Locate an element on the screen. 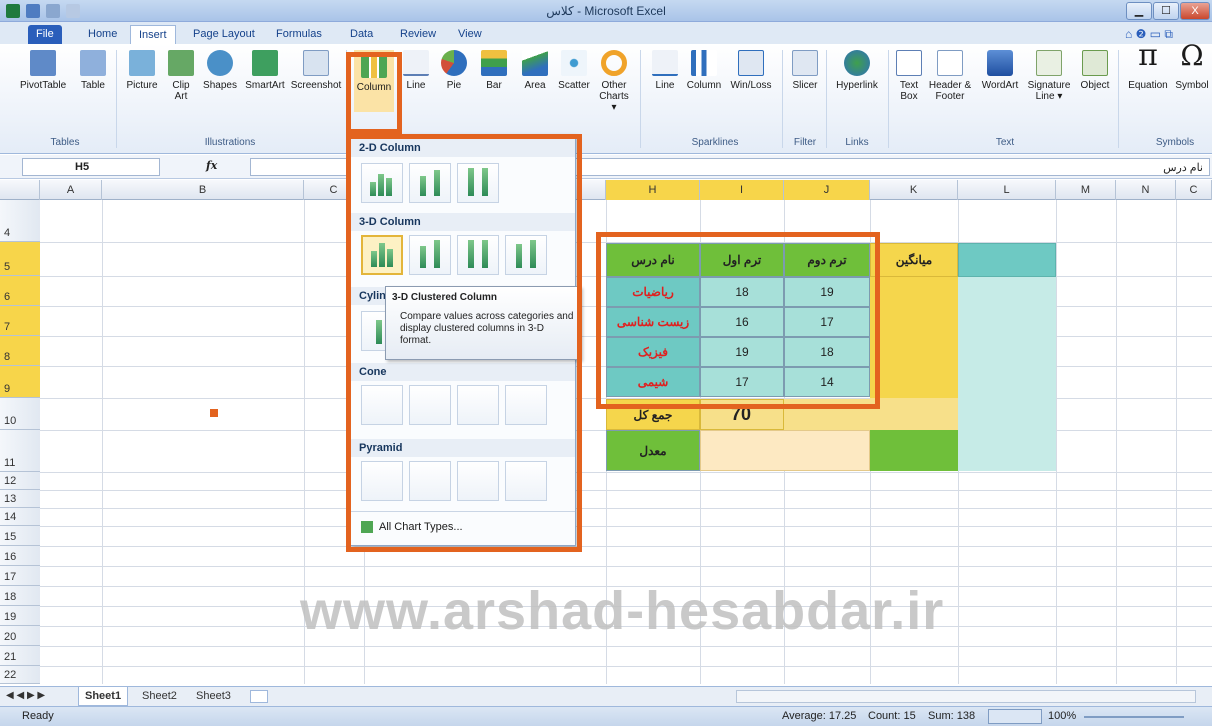 The width and height of the screenshot is (1212, 726). screenshot-icon is located at coordinates (316, 63).